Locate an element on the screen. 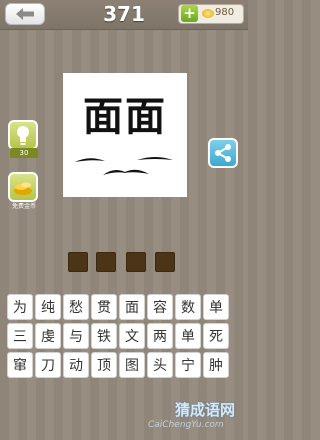 This screenshot has height=440, width=320. puzzle-image: 面面 is located at coordinates (125, 135).